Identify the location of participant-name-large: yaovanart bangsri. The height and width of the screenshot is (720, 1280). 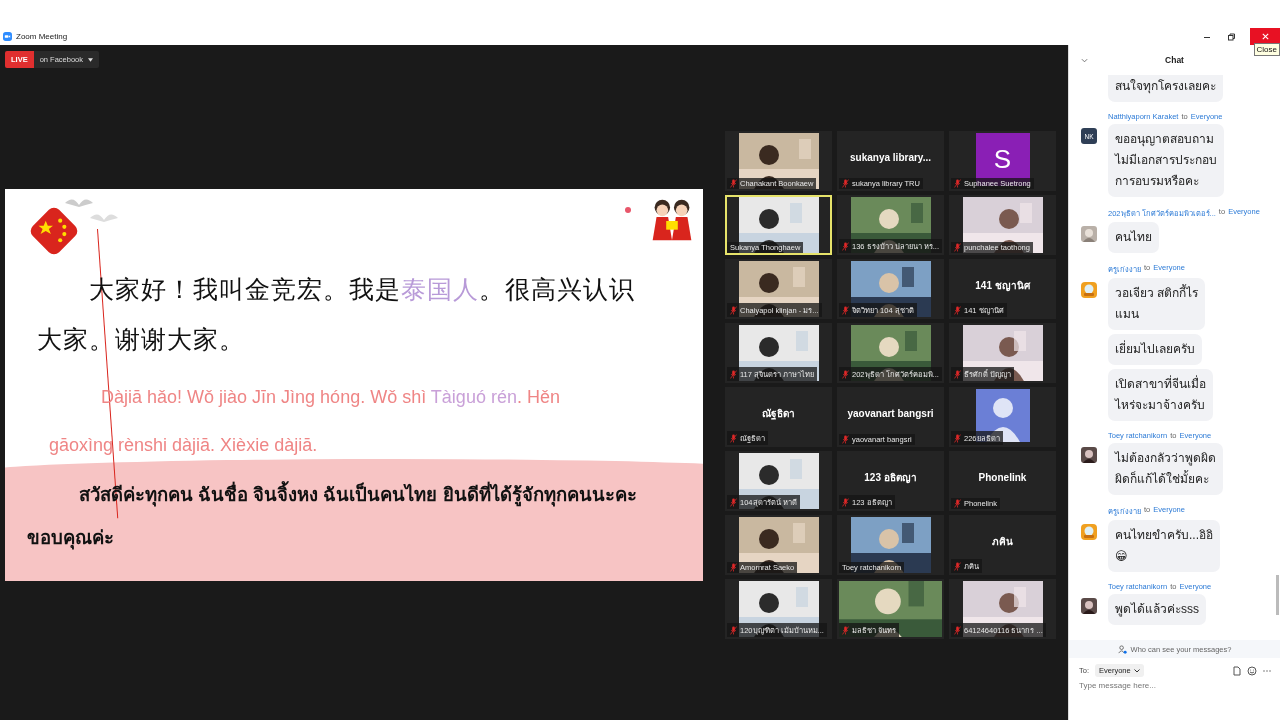
(890, 413).